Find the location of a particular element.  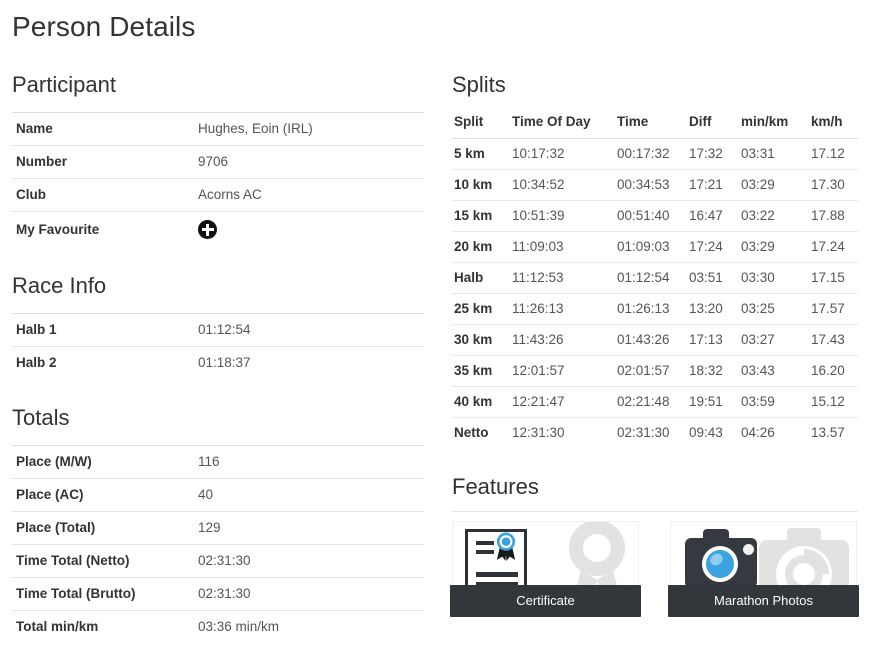

cell-time: 02:21:48 is located at coordinates (651, 402).